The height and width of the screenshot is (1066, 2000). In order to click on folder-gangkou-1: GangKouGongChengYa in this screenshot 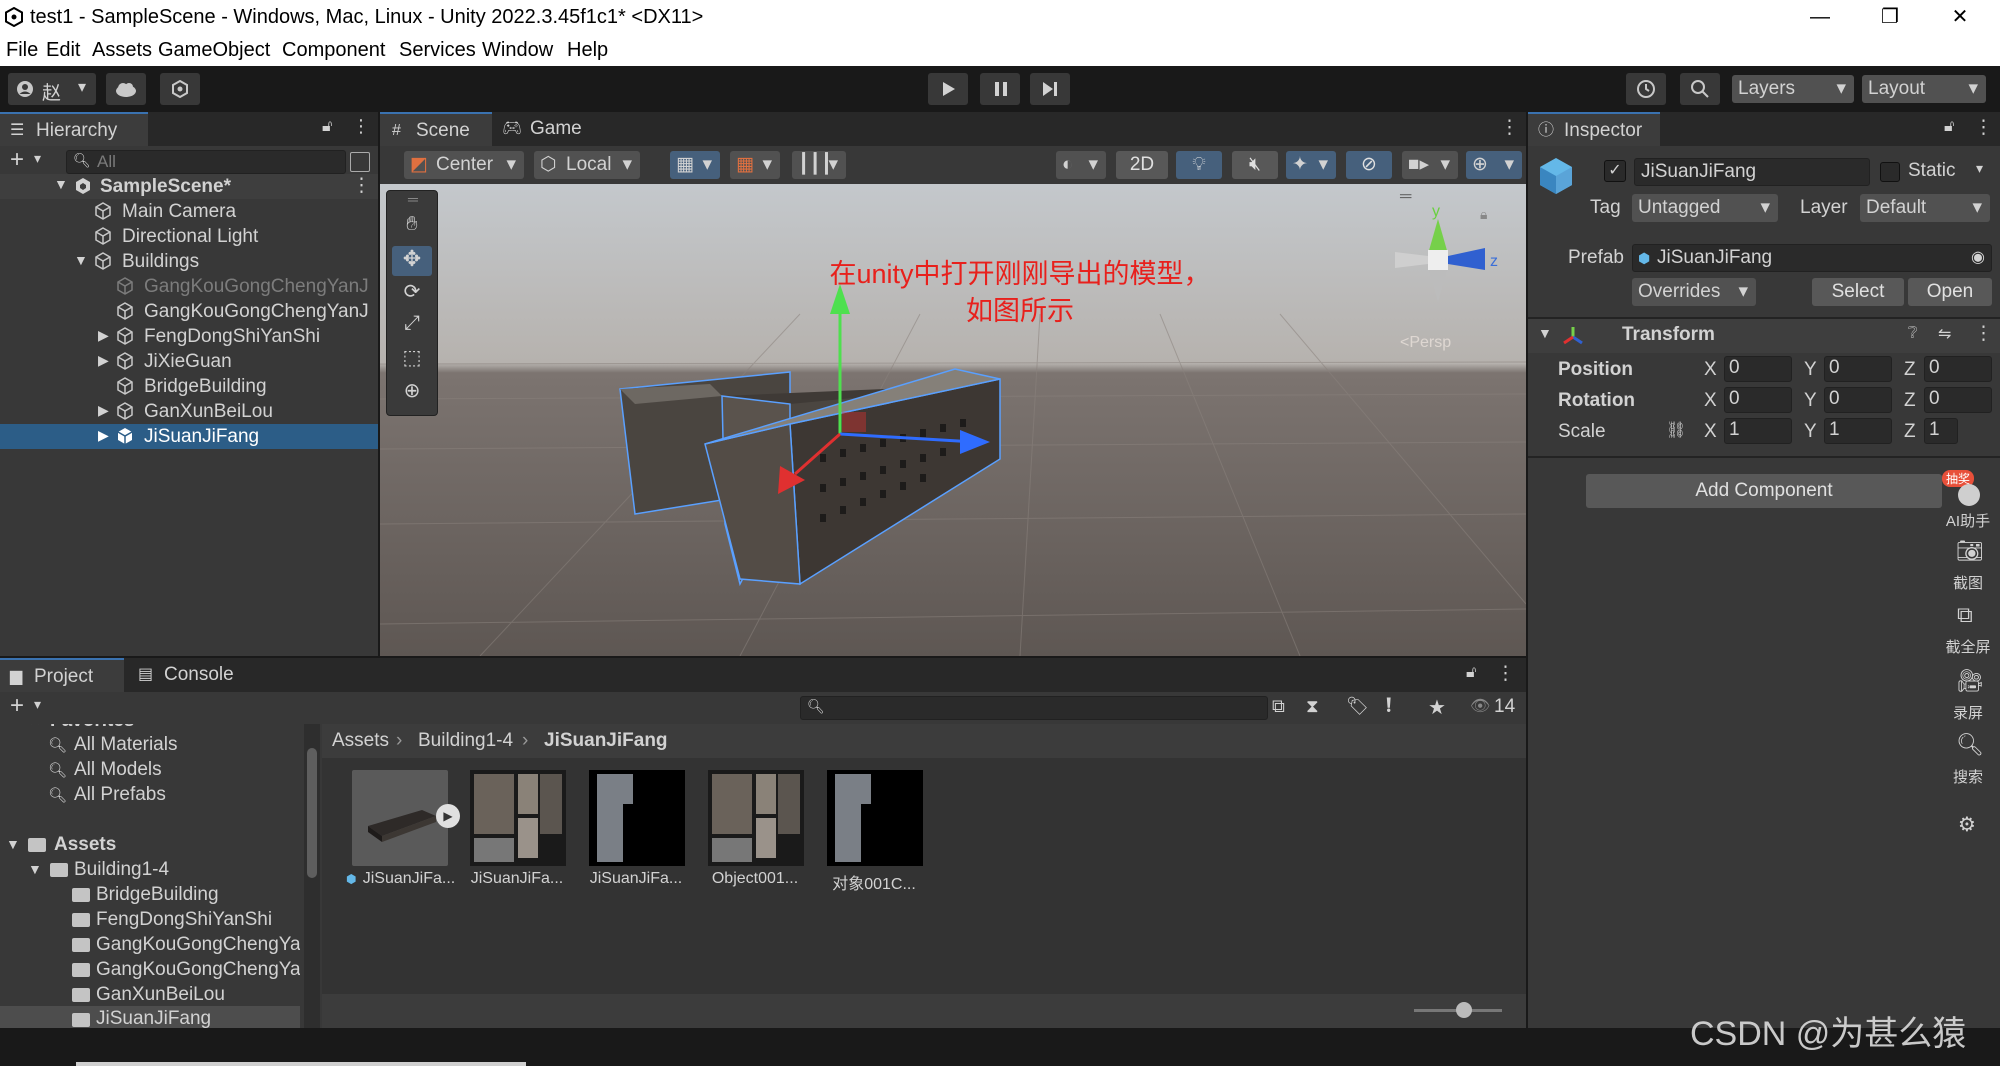, I will do `click(198, 945)`.